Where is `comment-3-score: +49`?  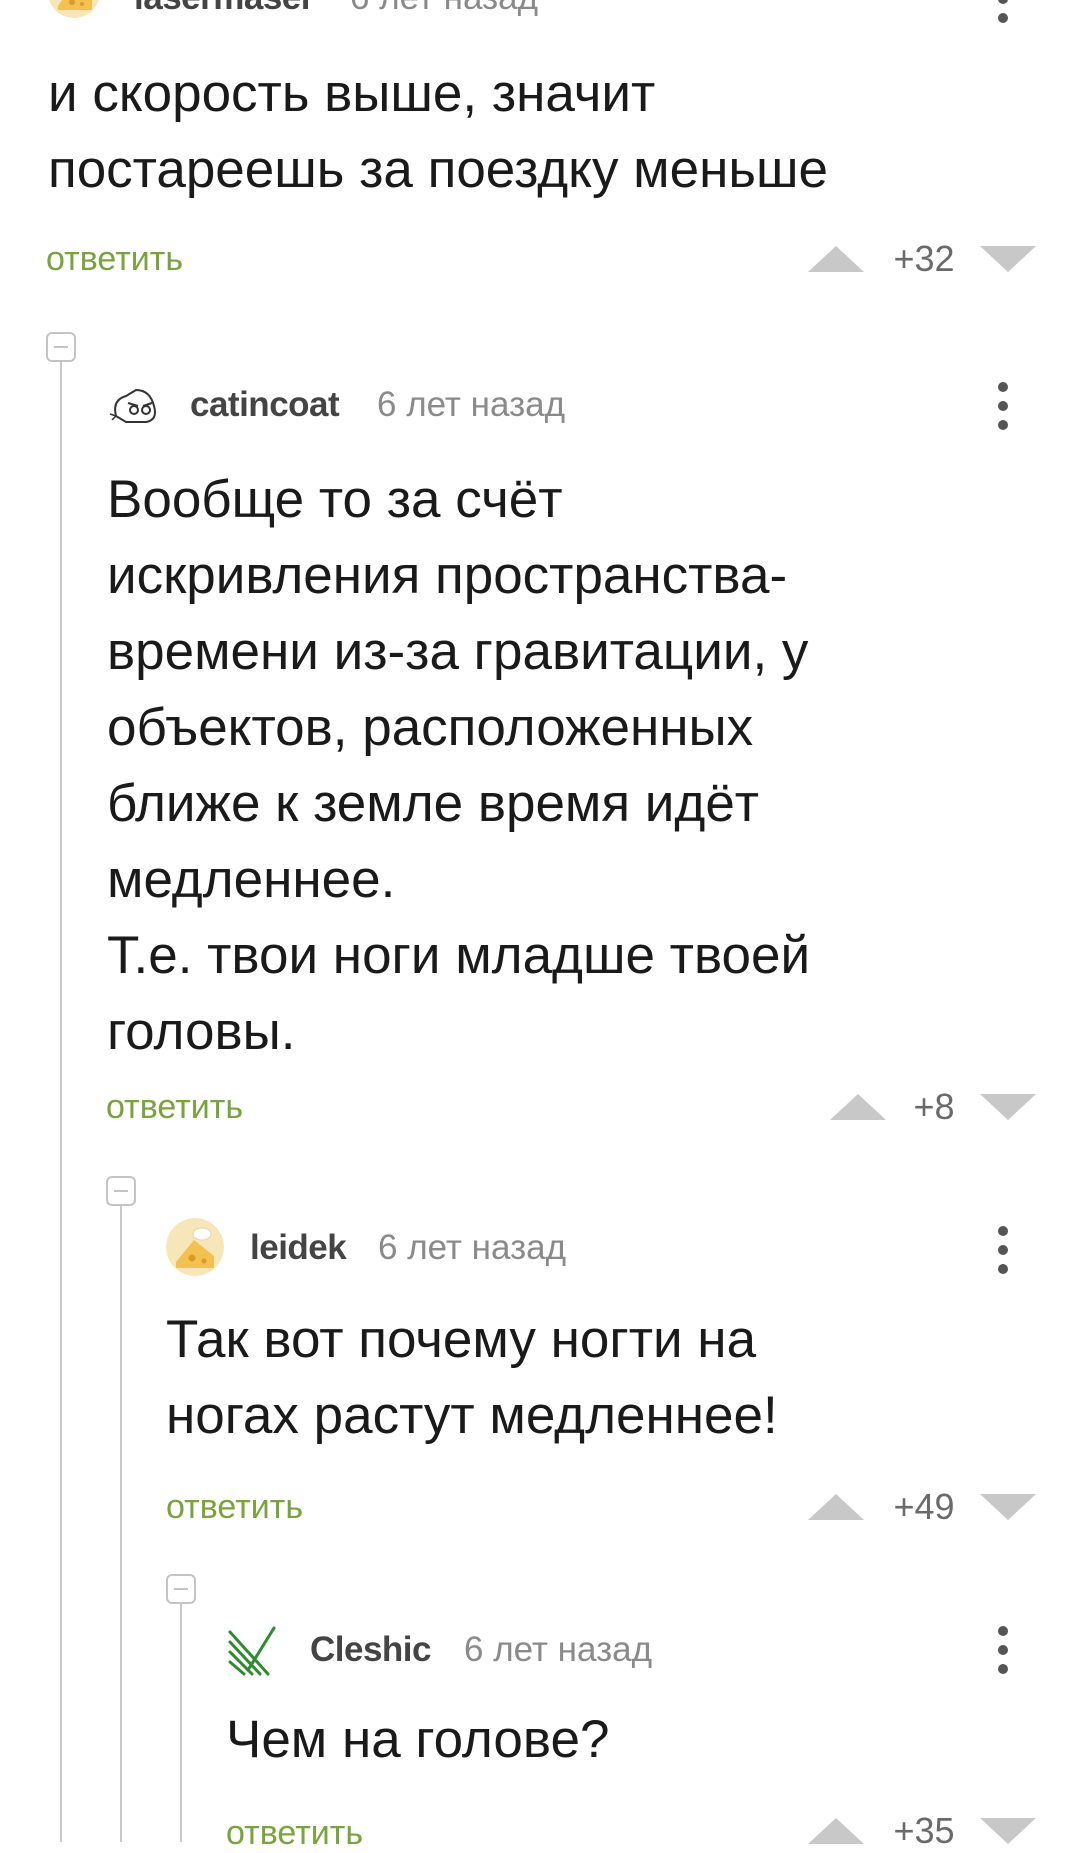 comment-3-score: +49 is located at coordinates (924, 1506).